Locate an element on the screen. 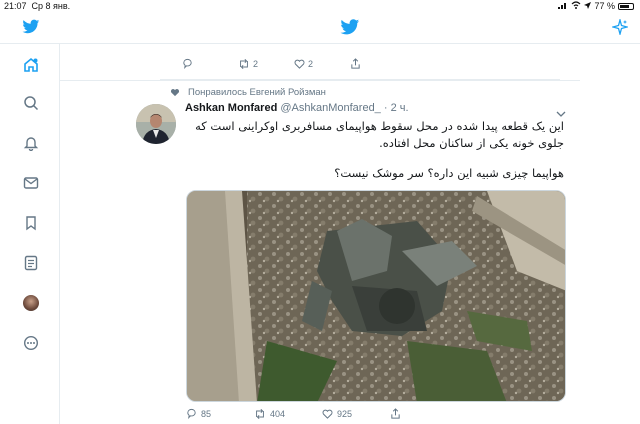  reply-button: 85 is located at coordinates (220, 413).